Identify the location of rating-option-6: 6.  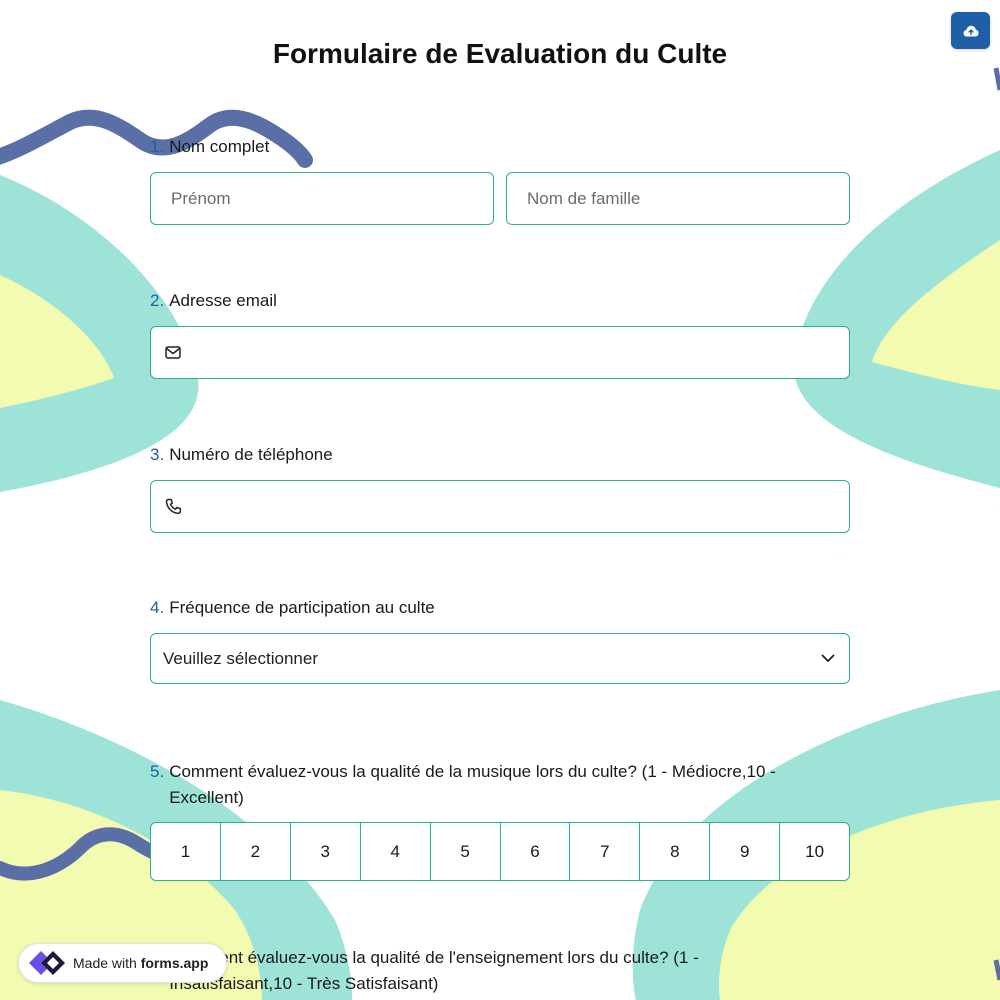
(534, 851).